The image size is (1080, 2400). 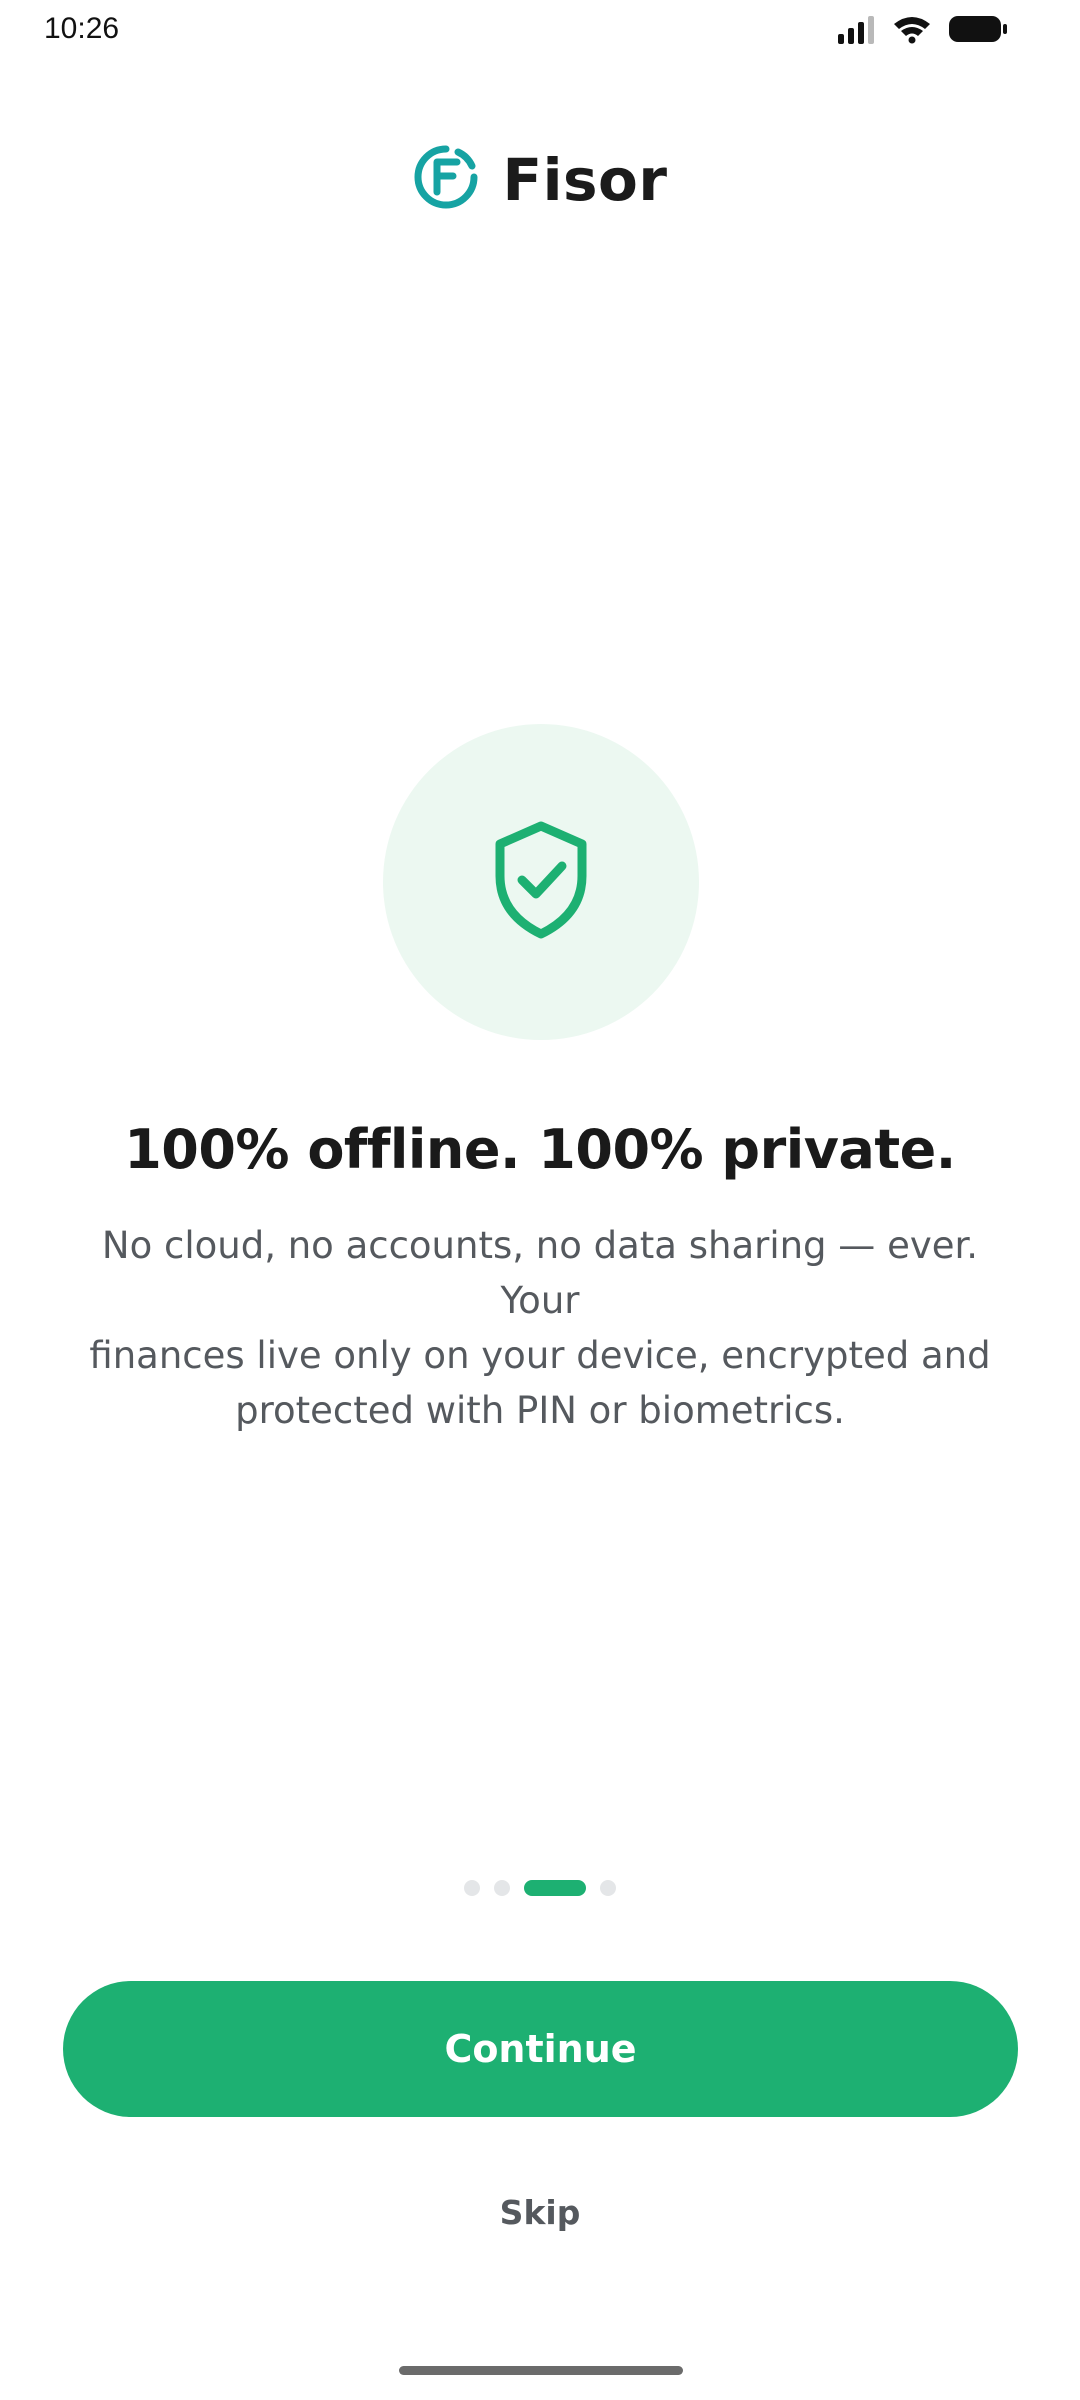 I want to click on wifi-icon, so click(x=912, y=29).